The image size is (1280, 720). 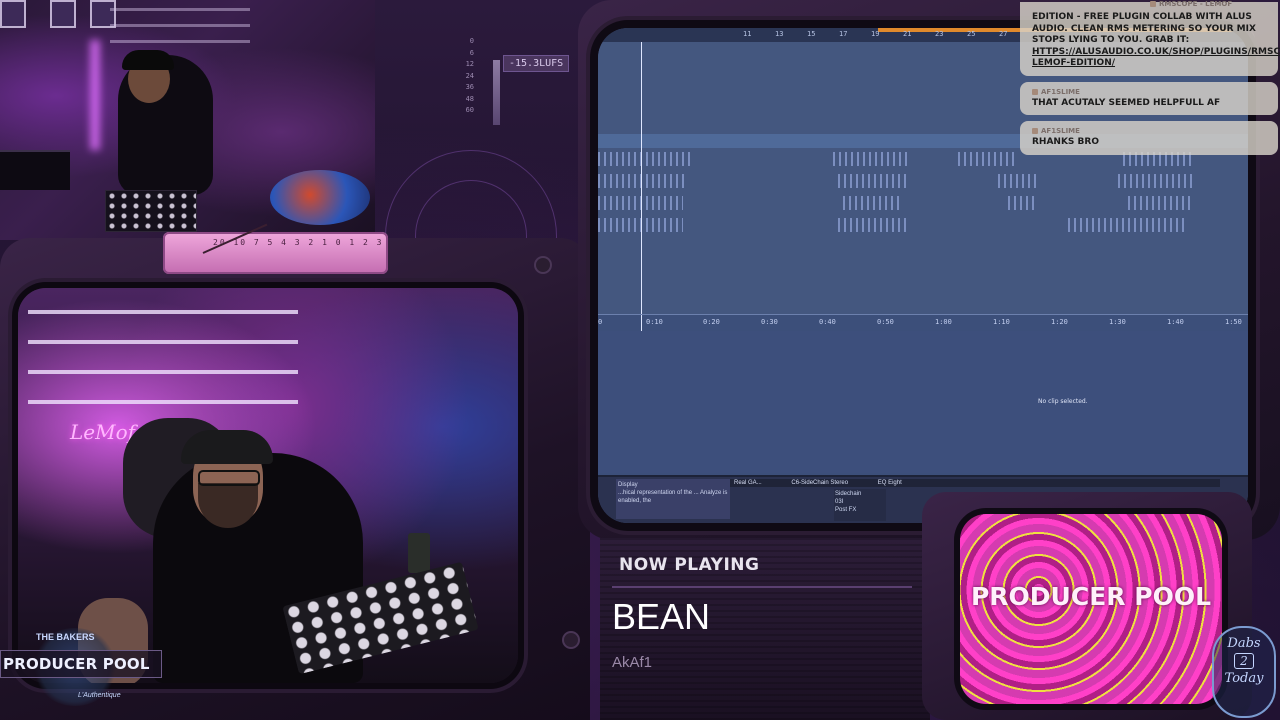 What do you see at coordinates (907, 34) in the screenshot?
I see `ruler-tick: 21` at bounding box center [907, 34].